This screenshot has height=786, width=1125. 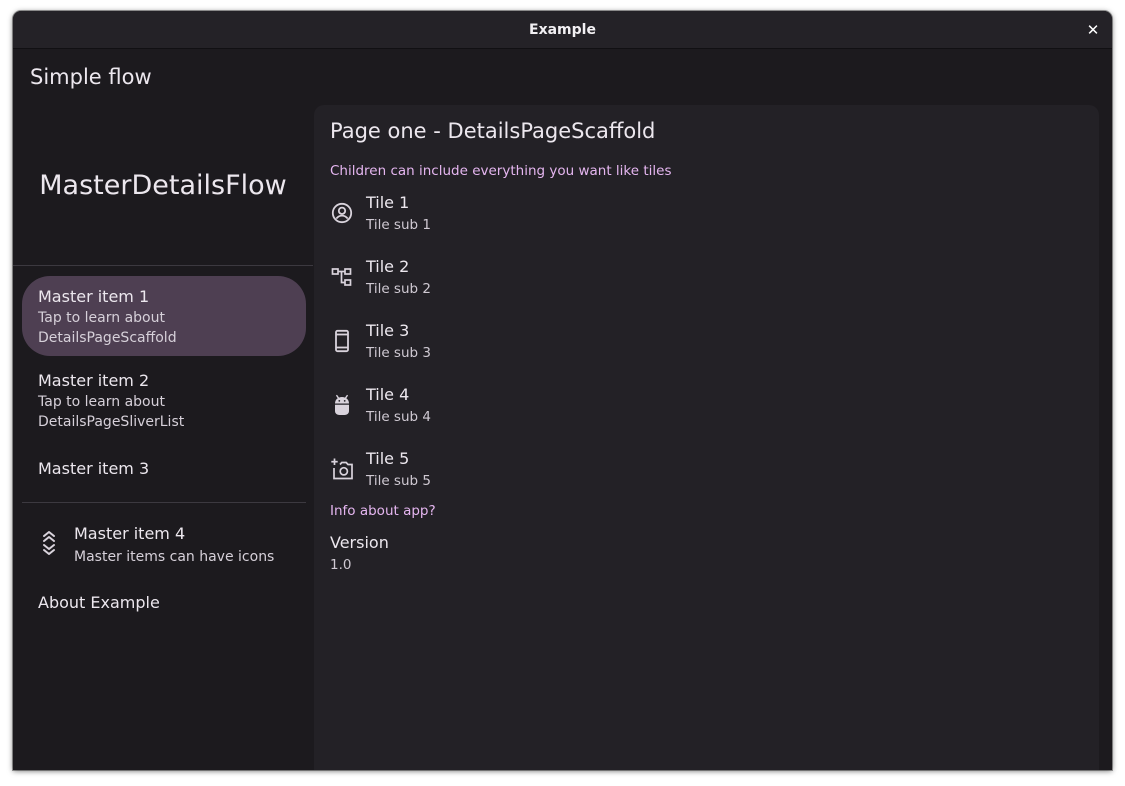 What do you see at coordinates (342, 469) in the screenshot?
I see `add-a-photo-icon` at bounding box center [342, 469].